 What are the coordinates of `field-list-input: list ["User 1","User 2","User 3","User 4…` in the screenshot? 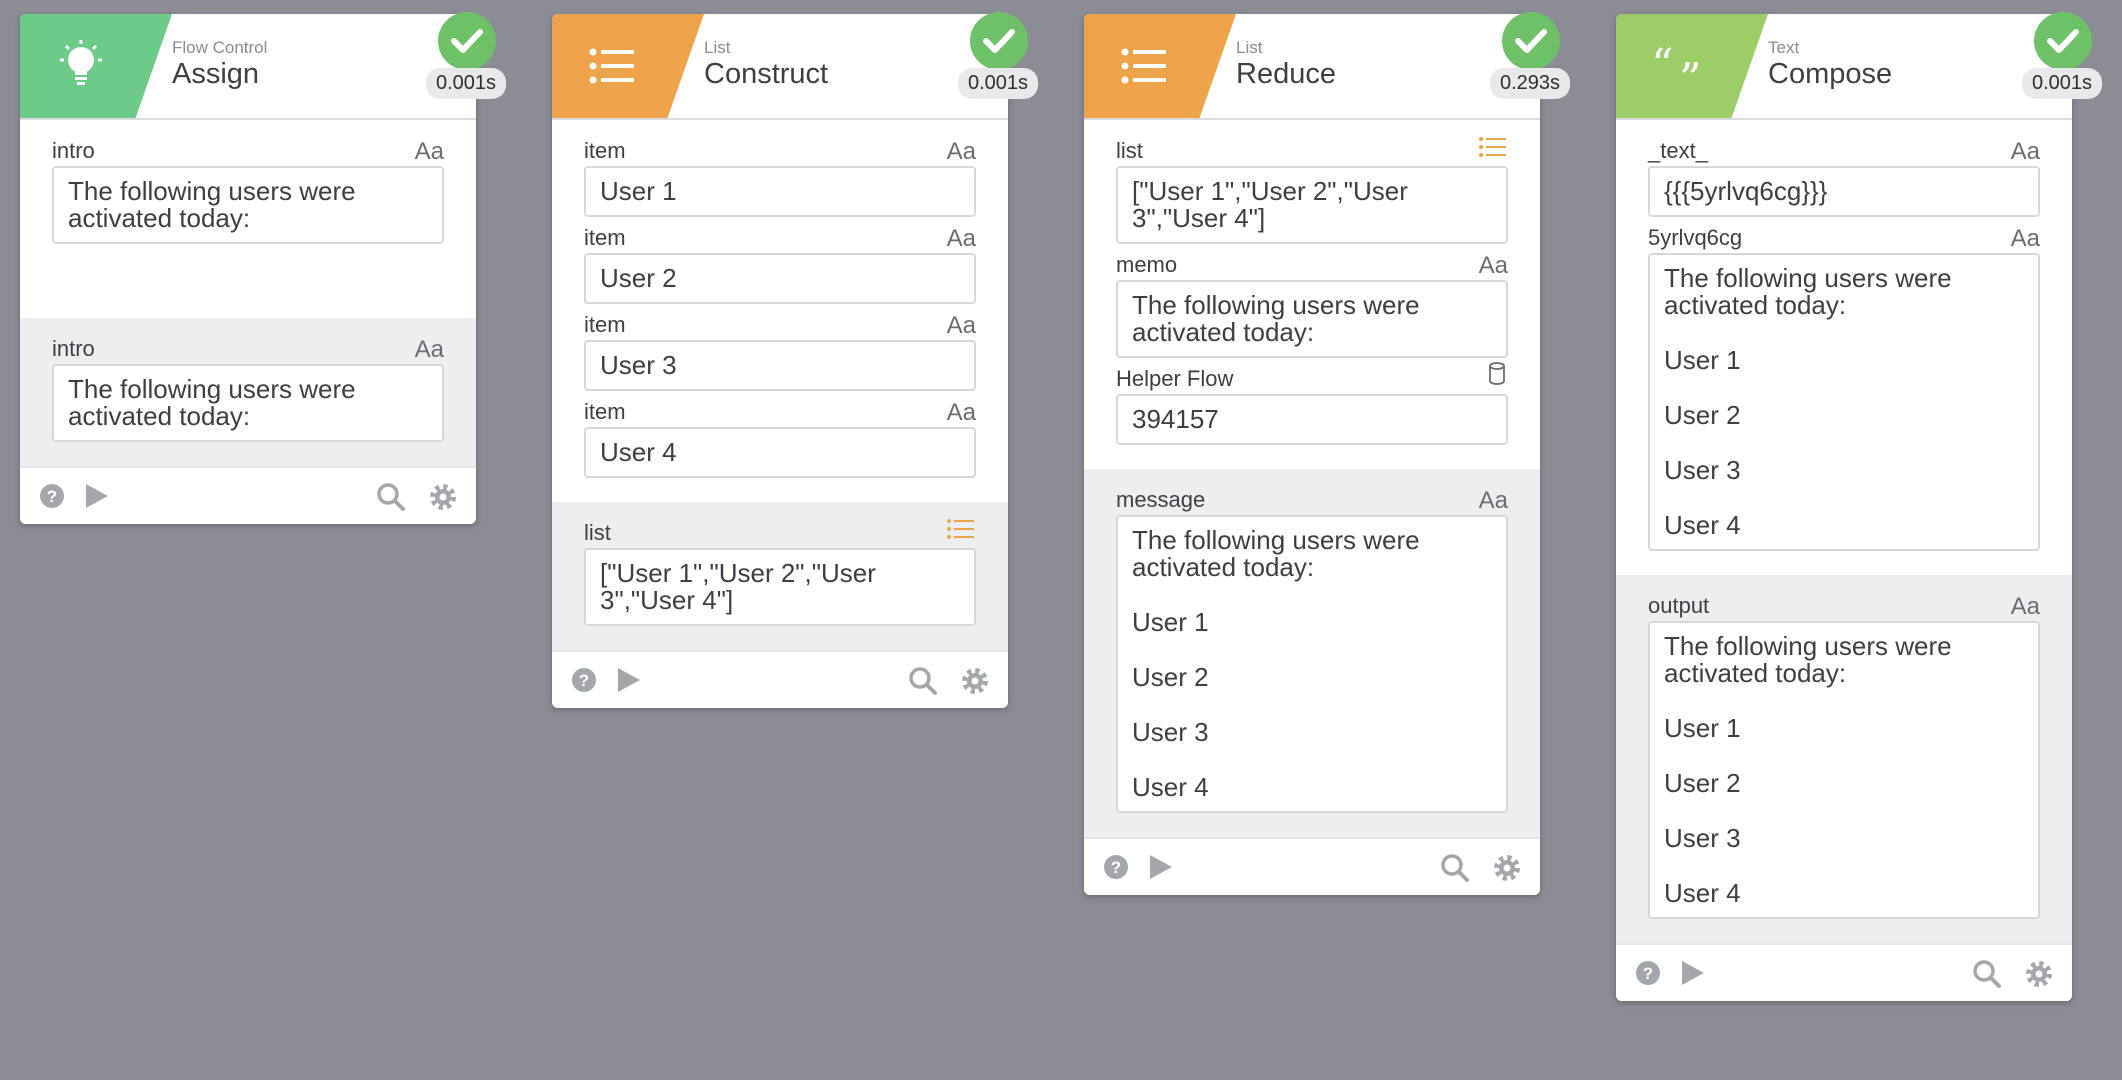 It's located at (1312, 190).